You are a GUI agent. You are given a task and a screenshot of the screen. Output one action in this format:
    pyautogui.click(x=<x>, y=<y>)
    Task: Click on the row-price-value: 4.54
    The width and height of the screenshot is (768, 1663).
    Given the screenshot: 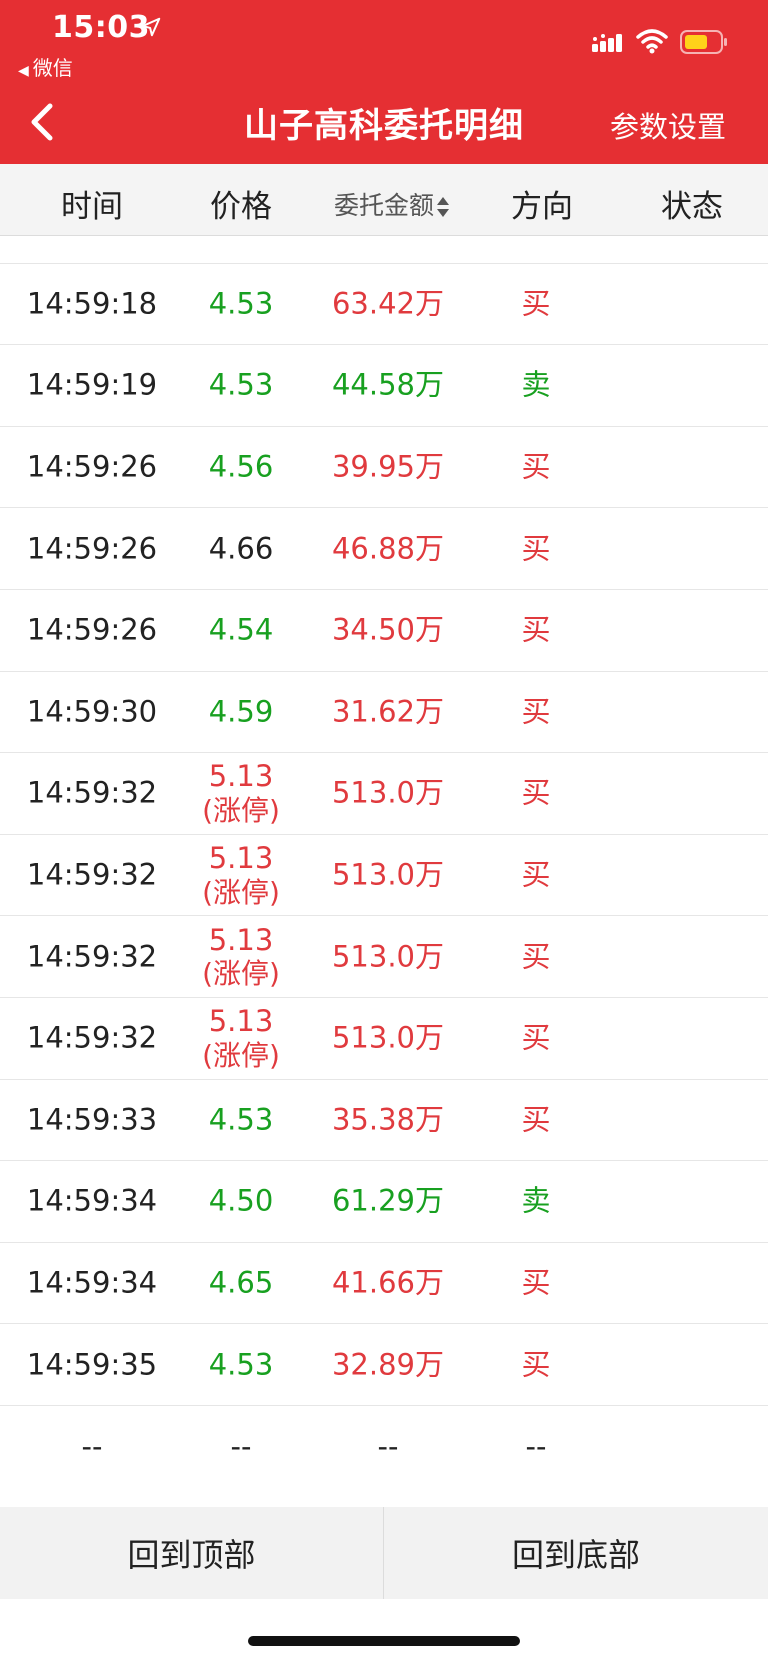 What is the action you would take?
    pyautogui.click(x=241, y=629)
    